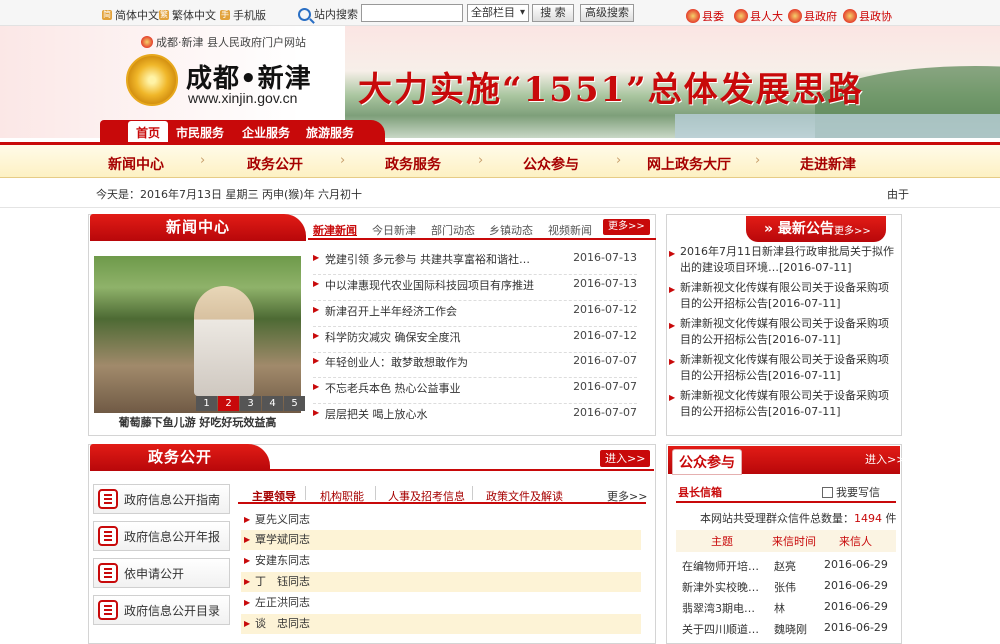 This screenshot has width=1000, height=644. I want to click on info-disclosure-annual-report-button: 政府信息公开年报, so click(161, 536).